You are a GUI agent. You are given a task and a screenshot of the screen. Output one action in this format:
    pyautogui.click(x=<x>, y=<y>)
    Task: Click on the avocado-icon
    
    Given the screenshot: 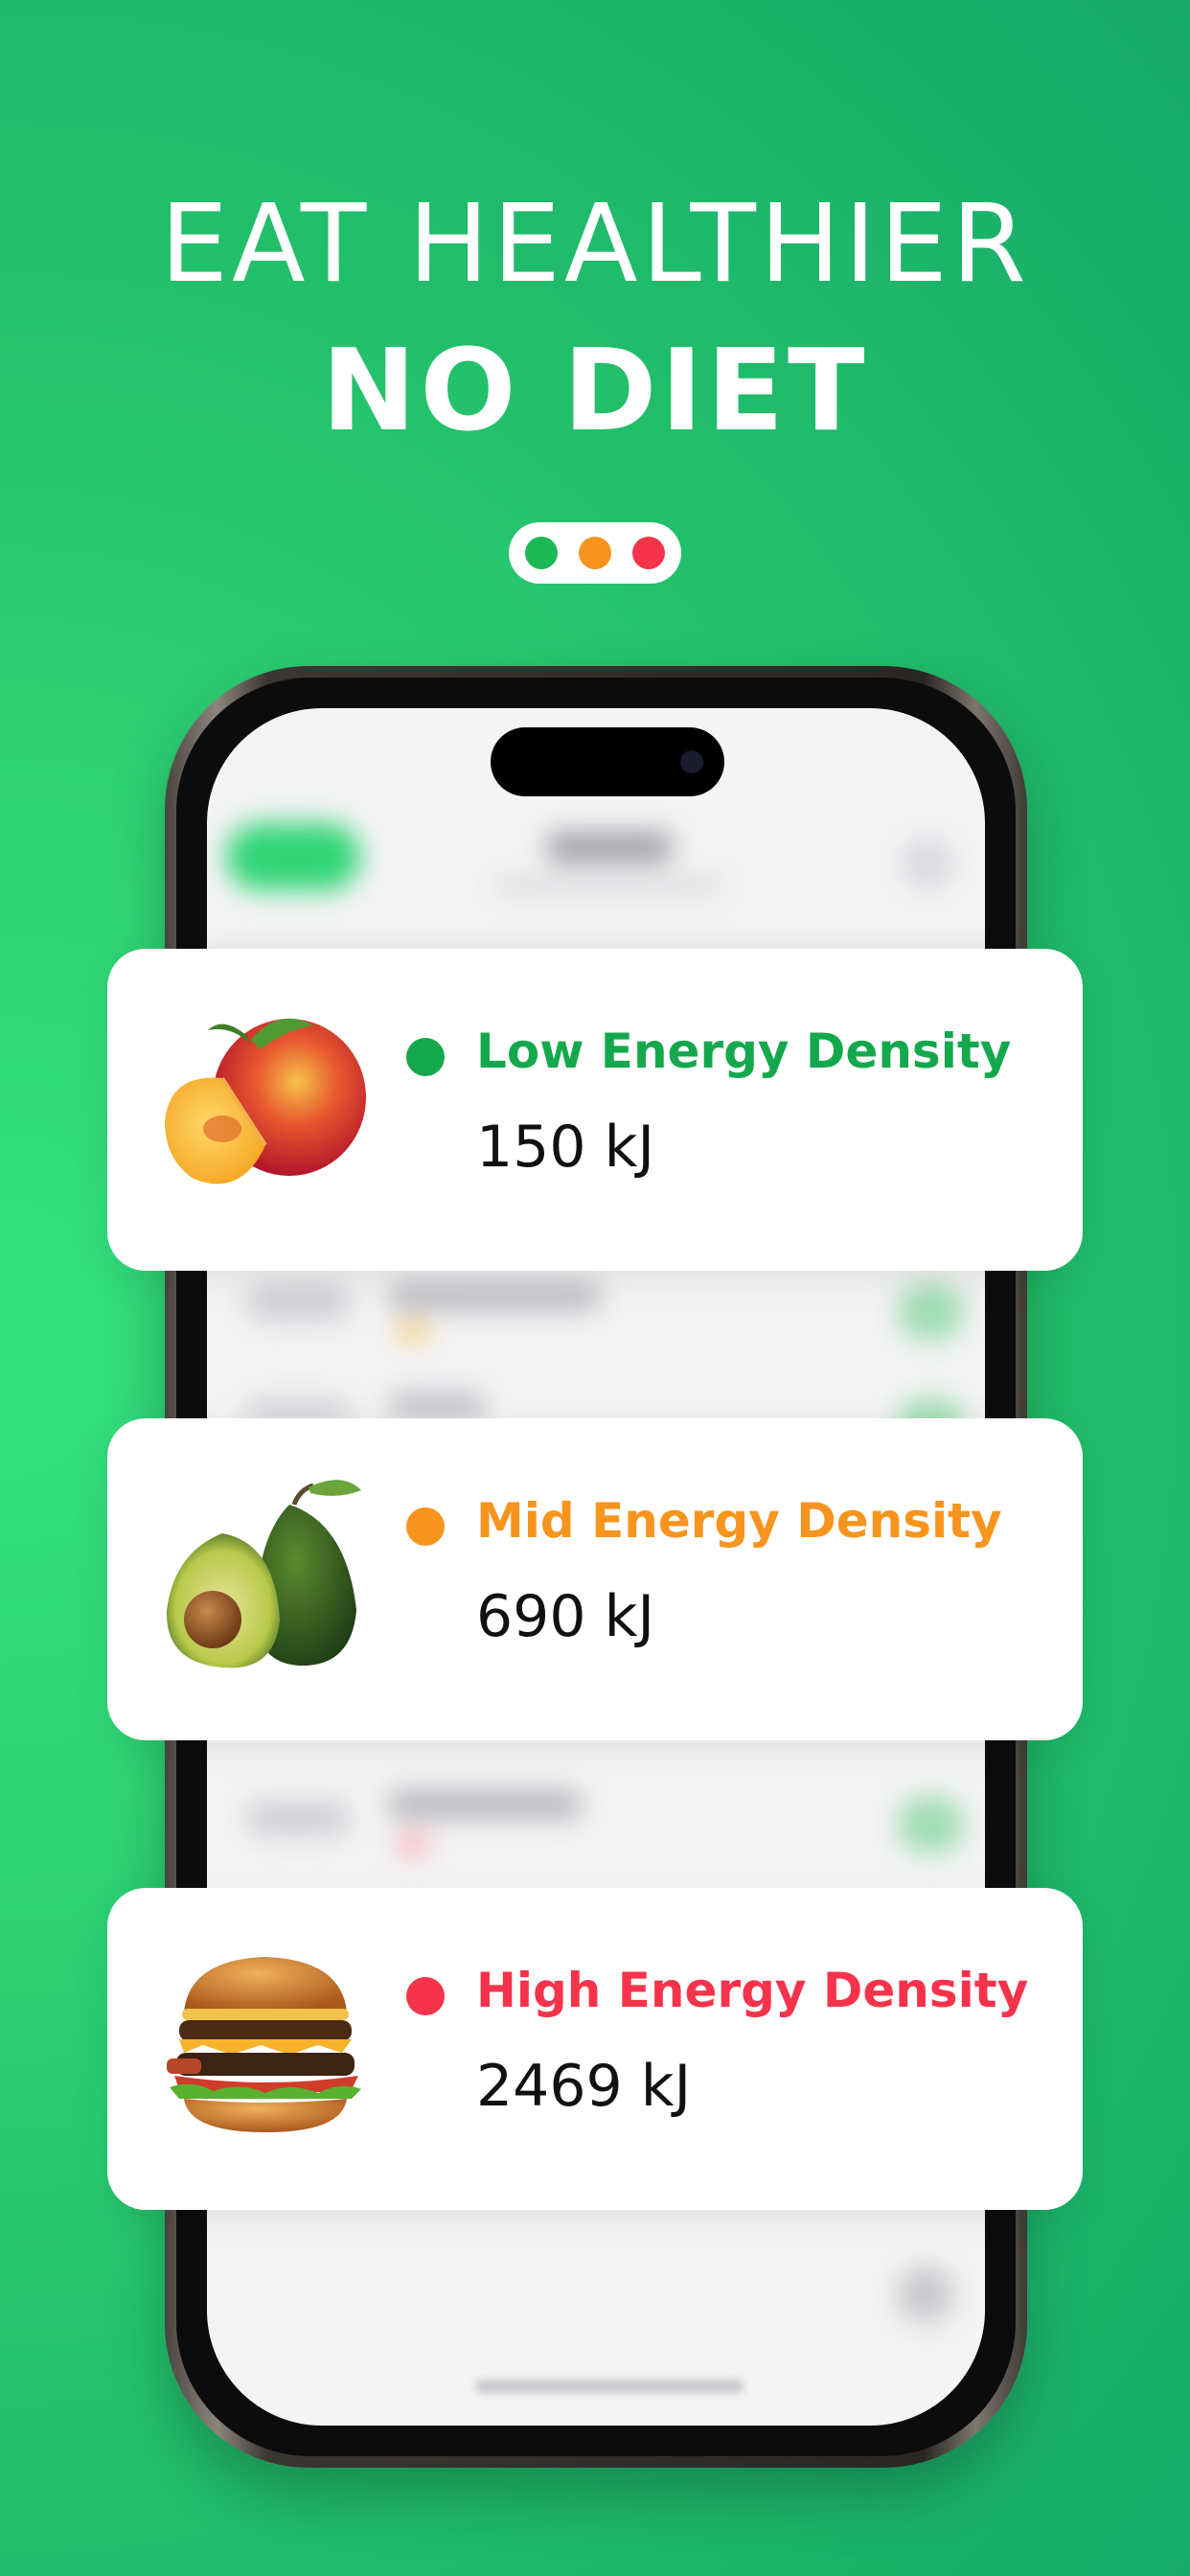 What is the action you would take?
    pyautogui.click(x=264, y=1574)
    